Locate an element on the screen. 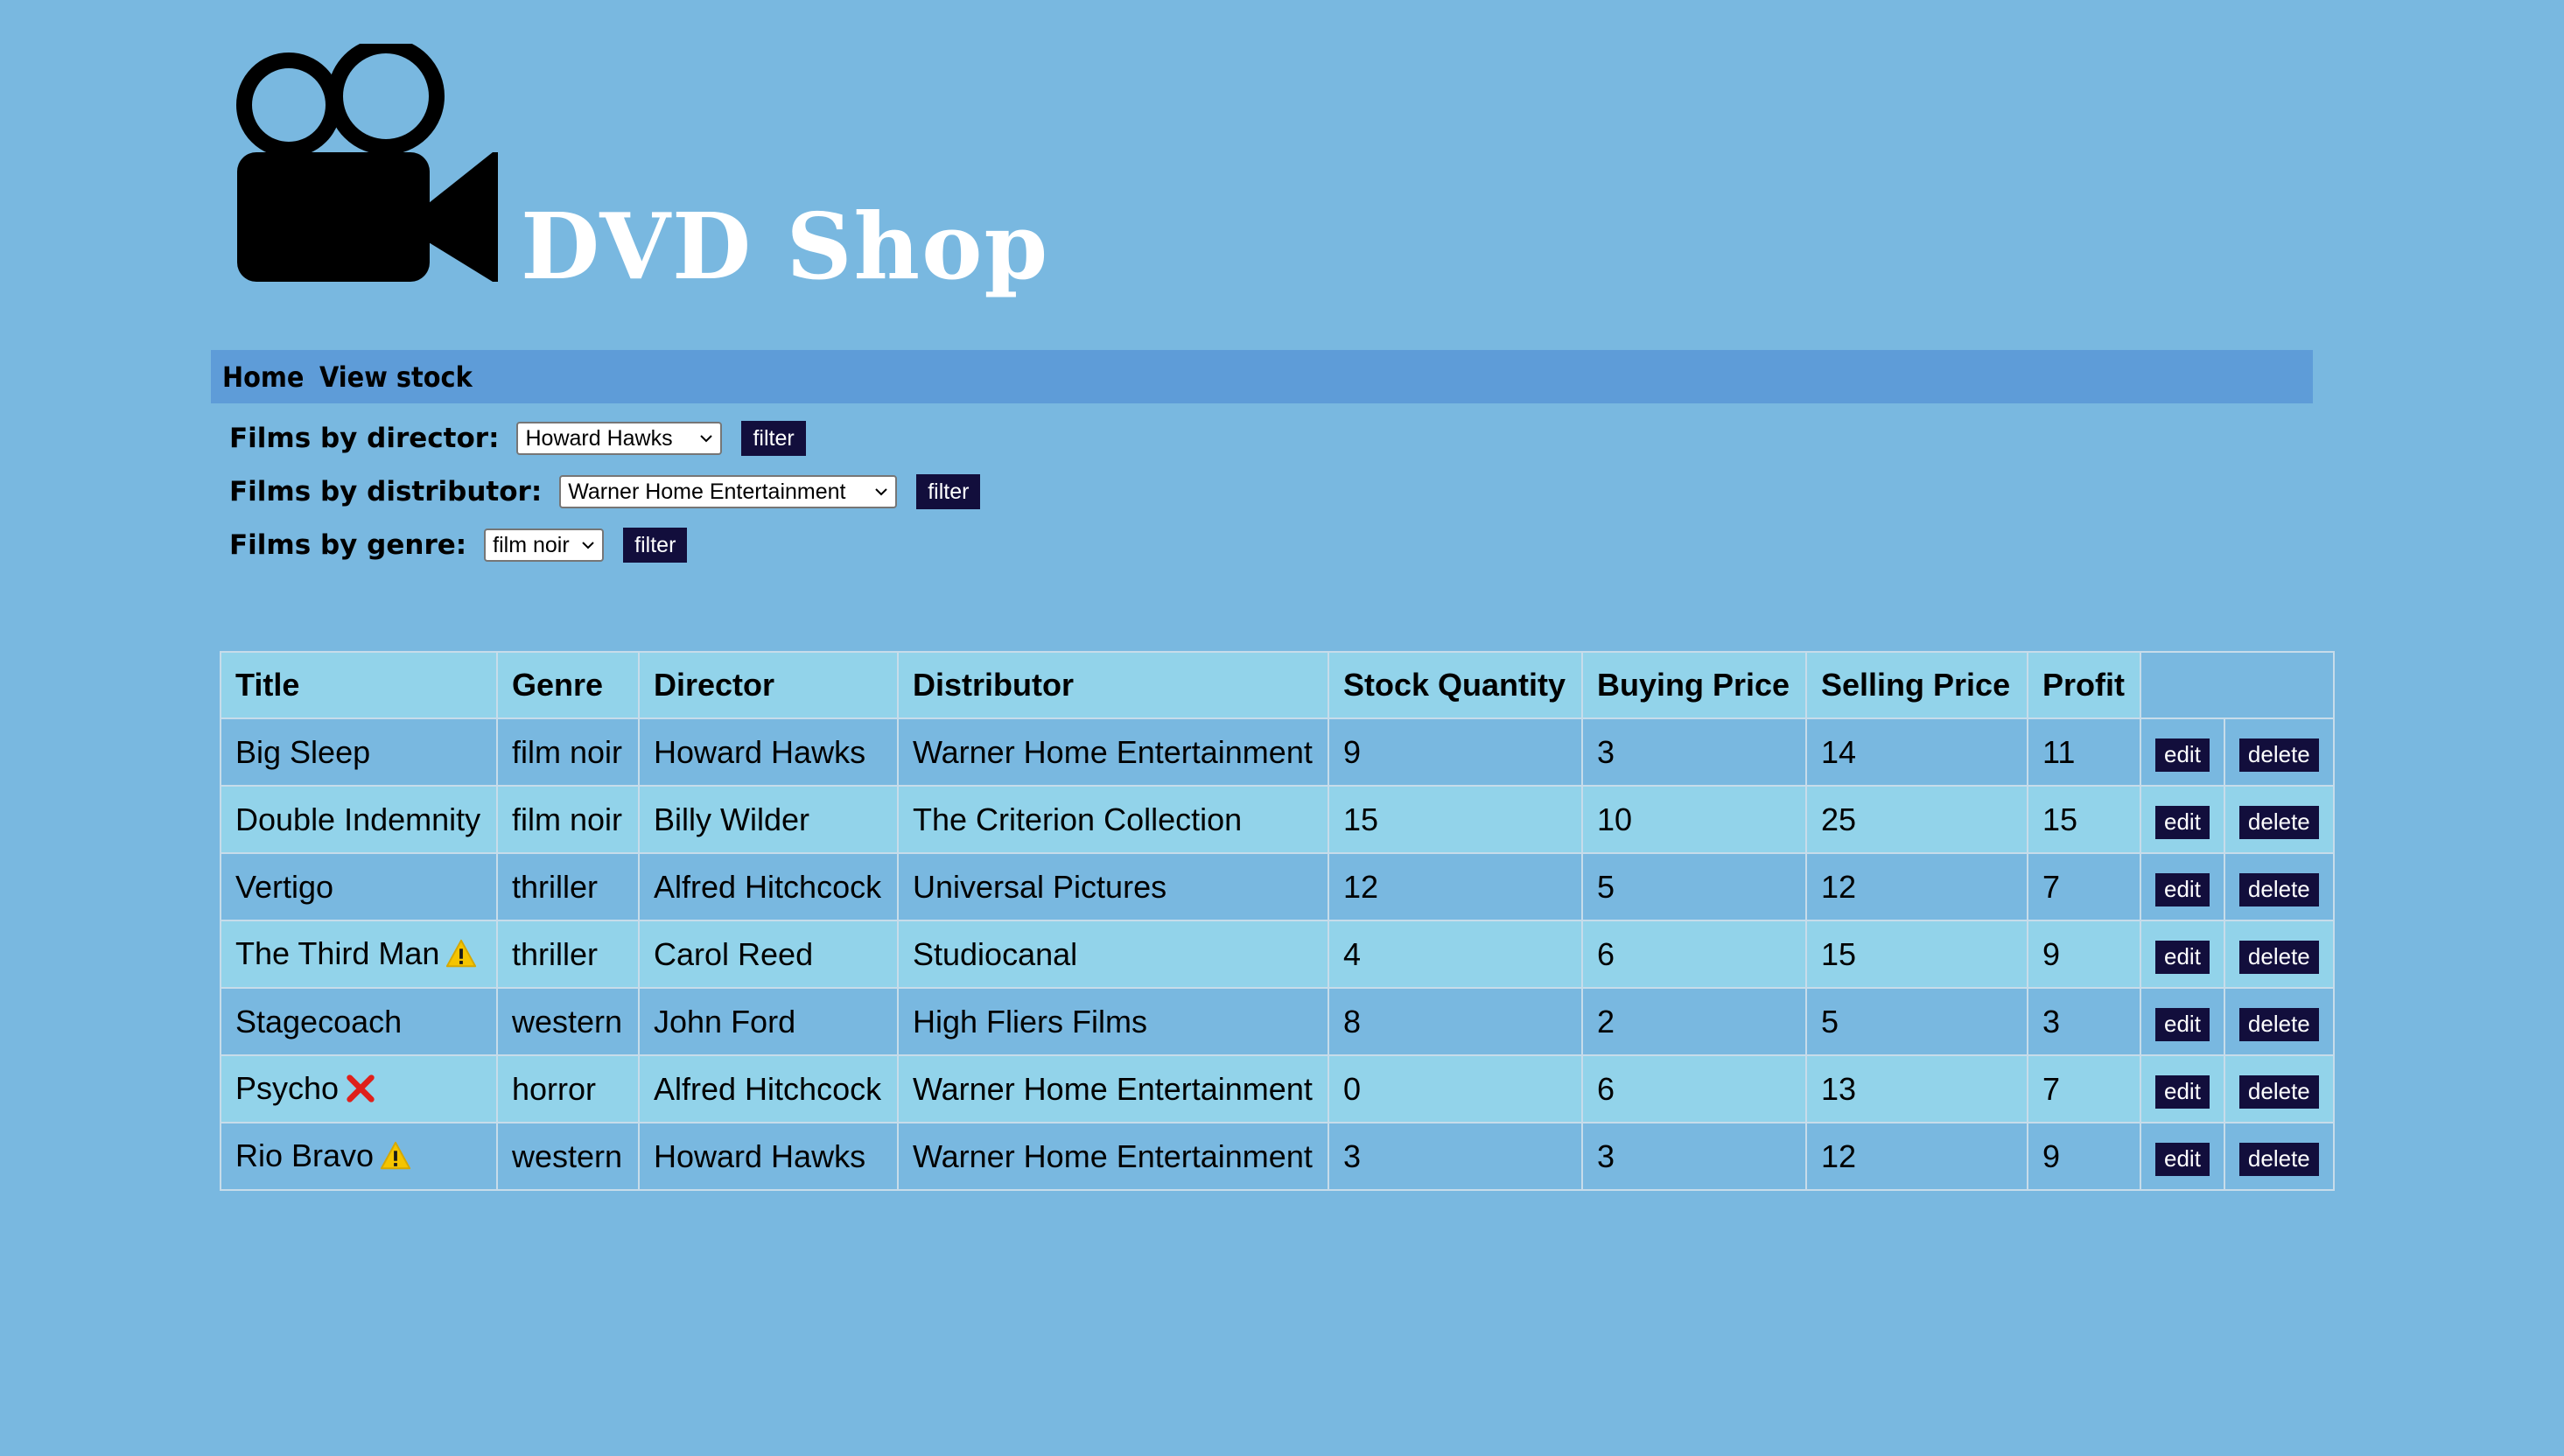 This screenshot has height=1456, width=2564. distributor-select: Warner Home Entertainment is located at coordinates (728, 491).